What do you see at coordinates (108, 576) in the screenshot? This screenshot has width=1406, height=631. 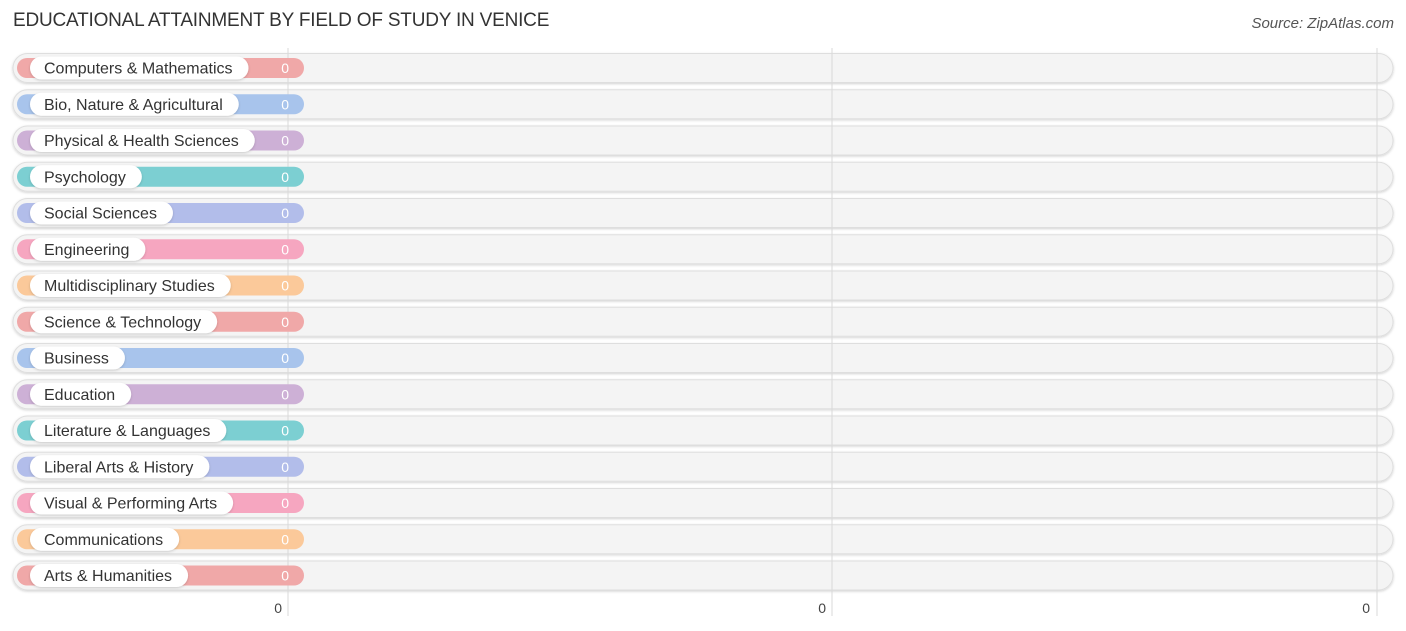 I see `category-label: Arts & Humanities` at bounding box center [108, 576].